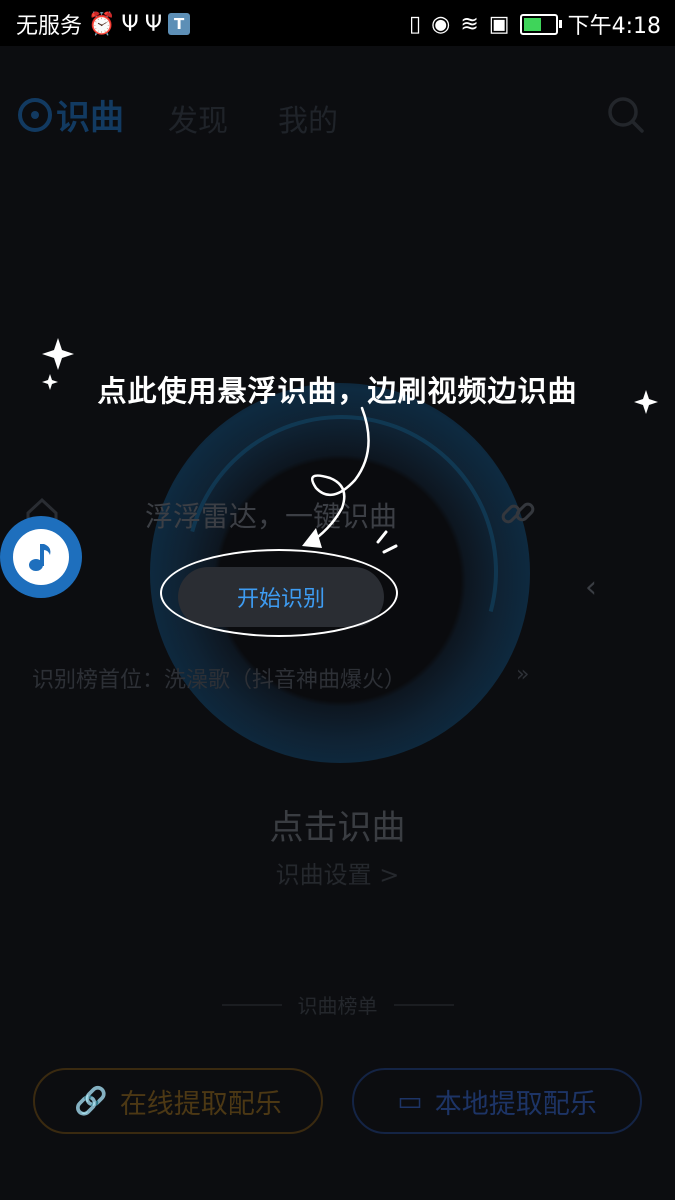 Image resolution: width=675 pixels, height=1200 pixels. What do you see at coordinates (338, 476) in the screenshot?
I see `tutorial-arrow` at bounding box center [338, 476].